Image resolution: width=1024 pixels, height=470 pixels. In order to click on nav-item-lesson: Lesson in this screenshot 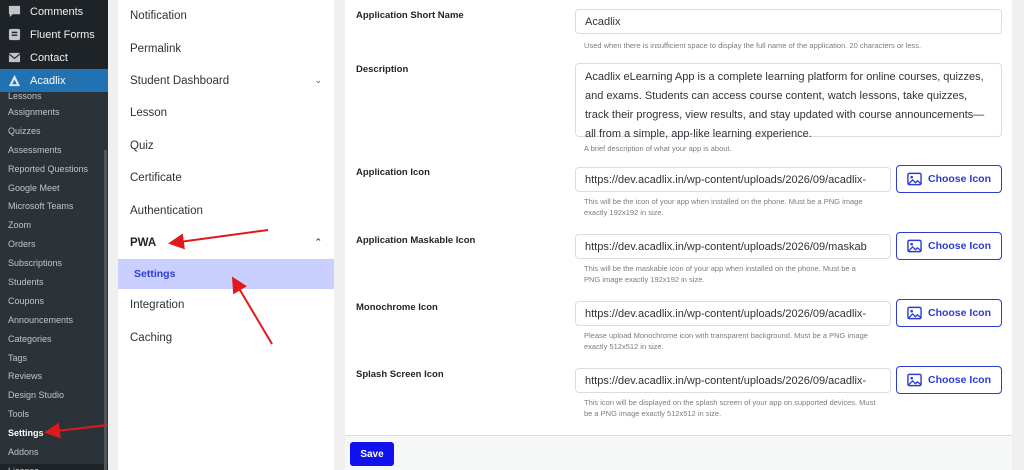, I will do `click(226, 113)`.